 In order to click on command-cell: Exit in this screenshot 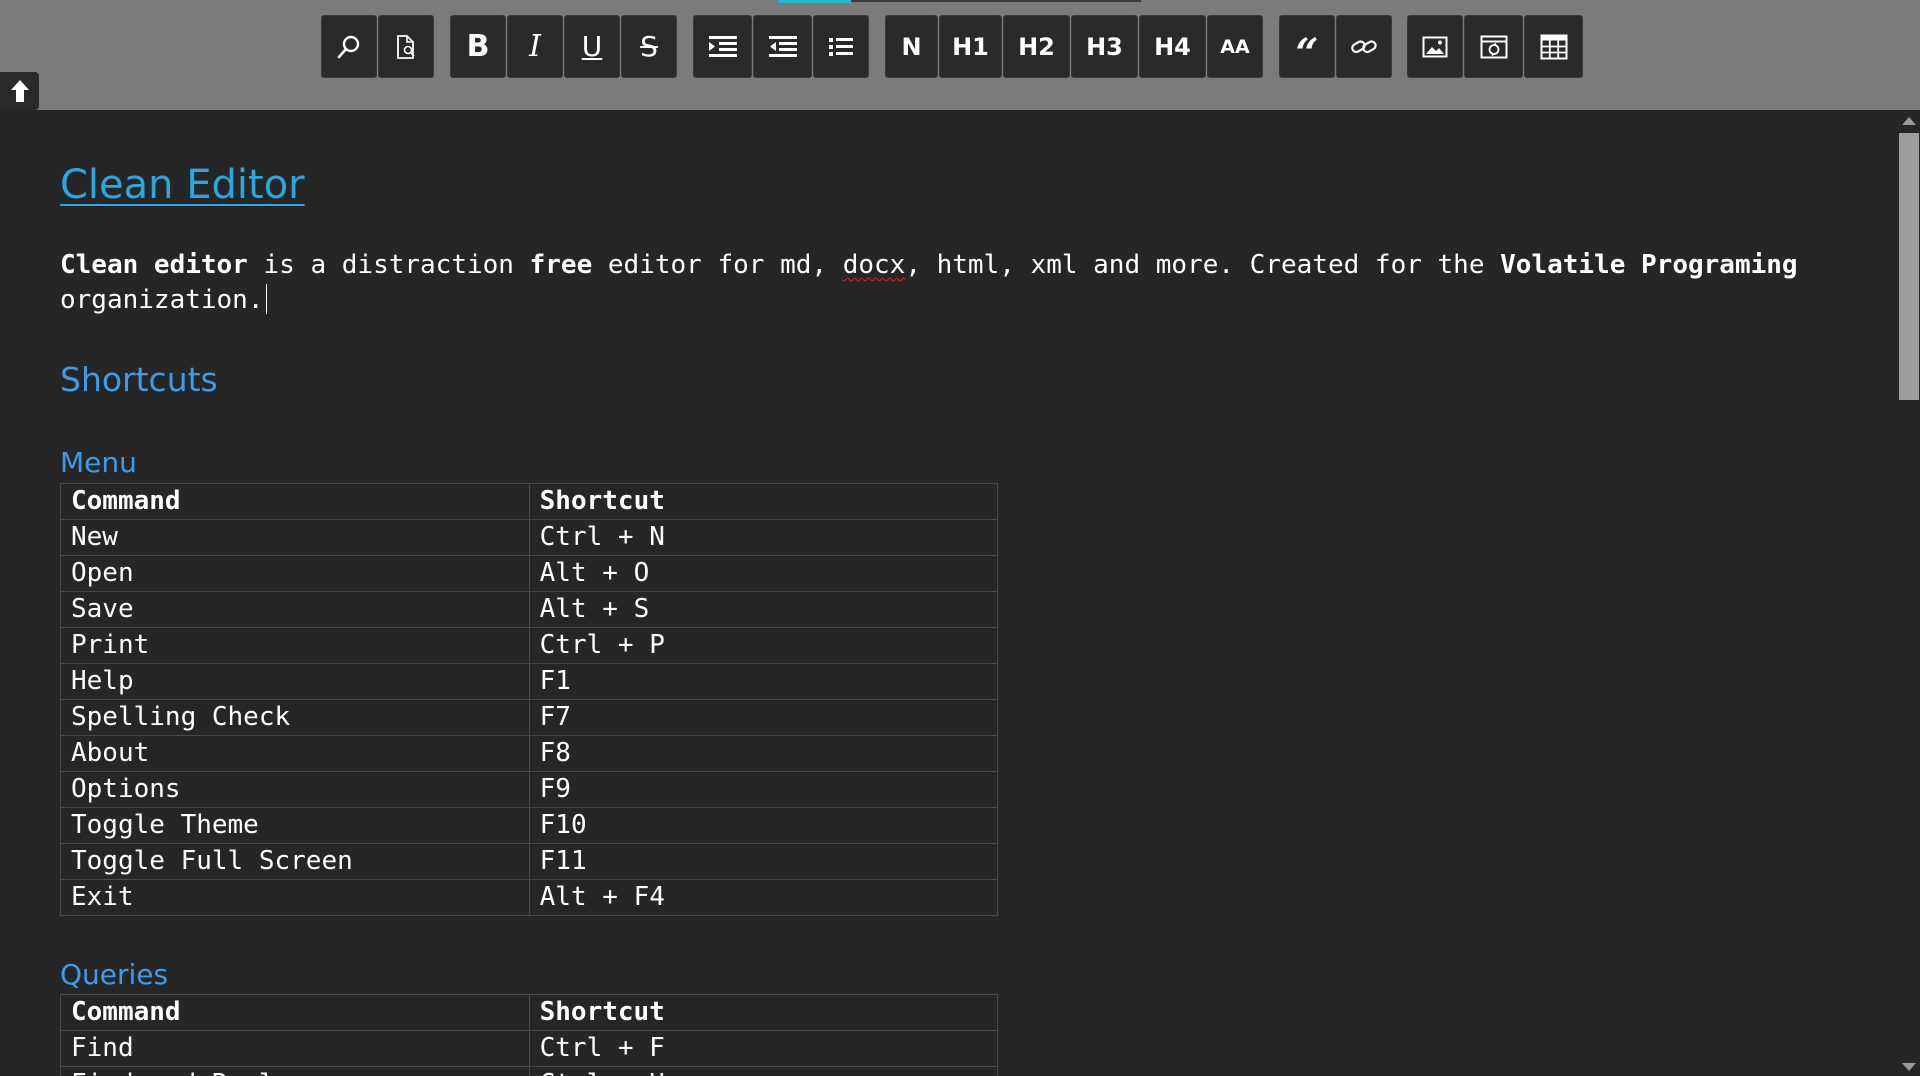, I will do `click(295, 897)`.